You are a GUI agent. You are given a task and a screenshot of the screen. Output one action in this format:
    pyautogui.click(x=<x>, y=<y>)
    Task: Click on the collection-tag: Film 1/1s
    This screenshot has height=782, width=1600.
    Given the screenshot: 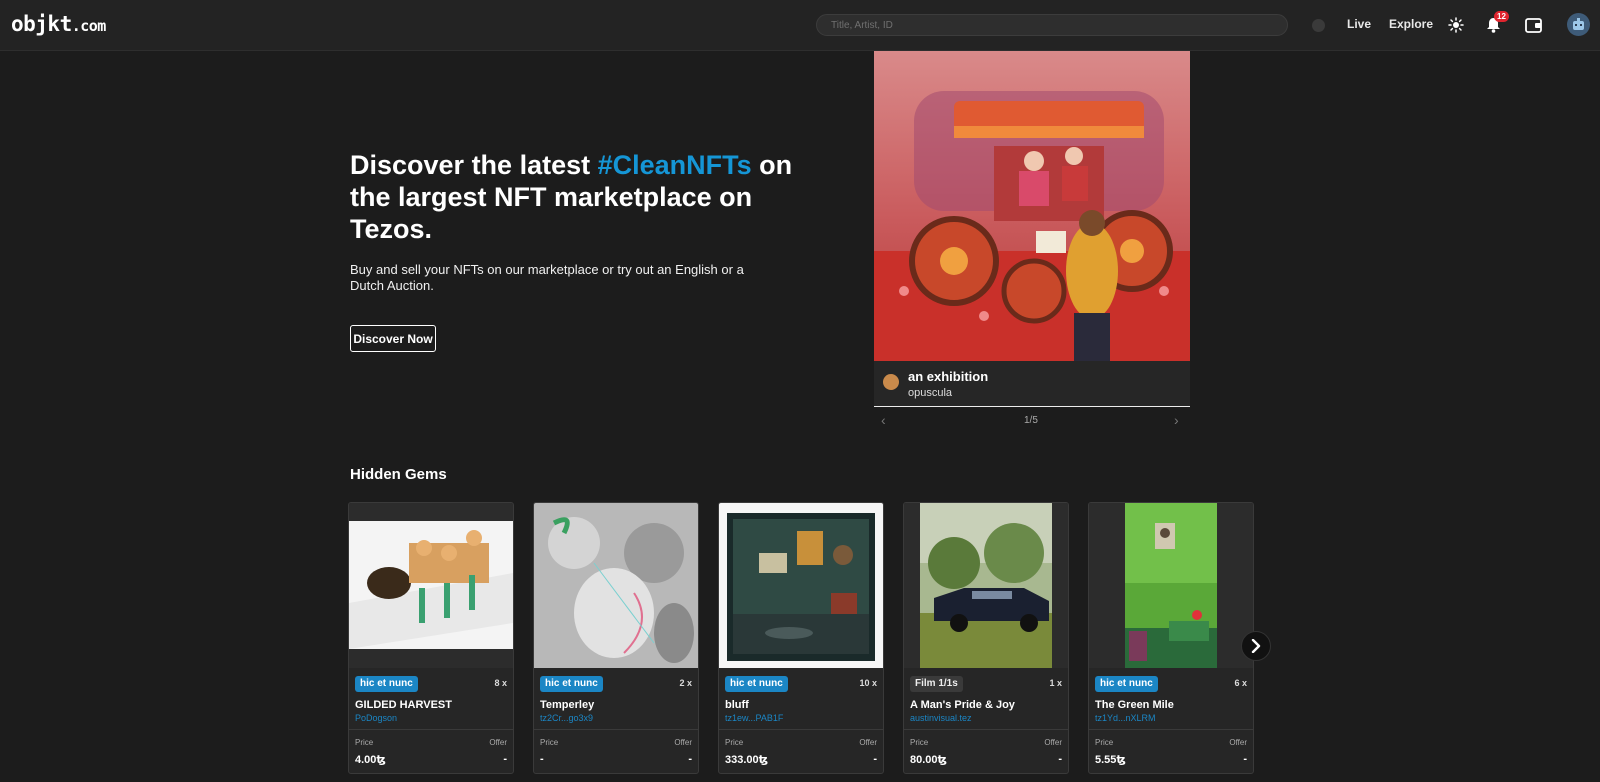 What is the action you would take?
    pyautogui.click(x=936, y=684)
    